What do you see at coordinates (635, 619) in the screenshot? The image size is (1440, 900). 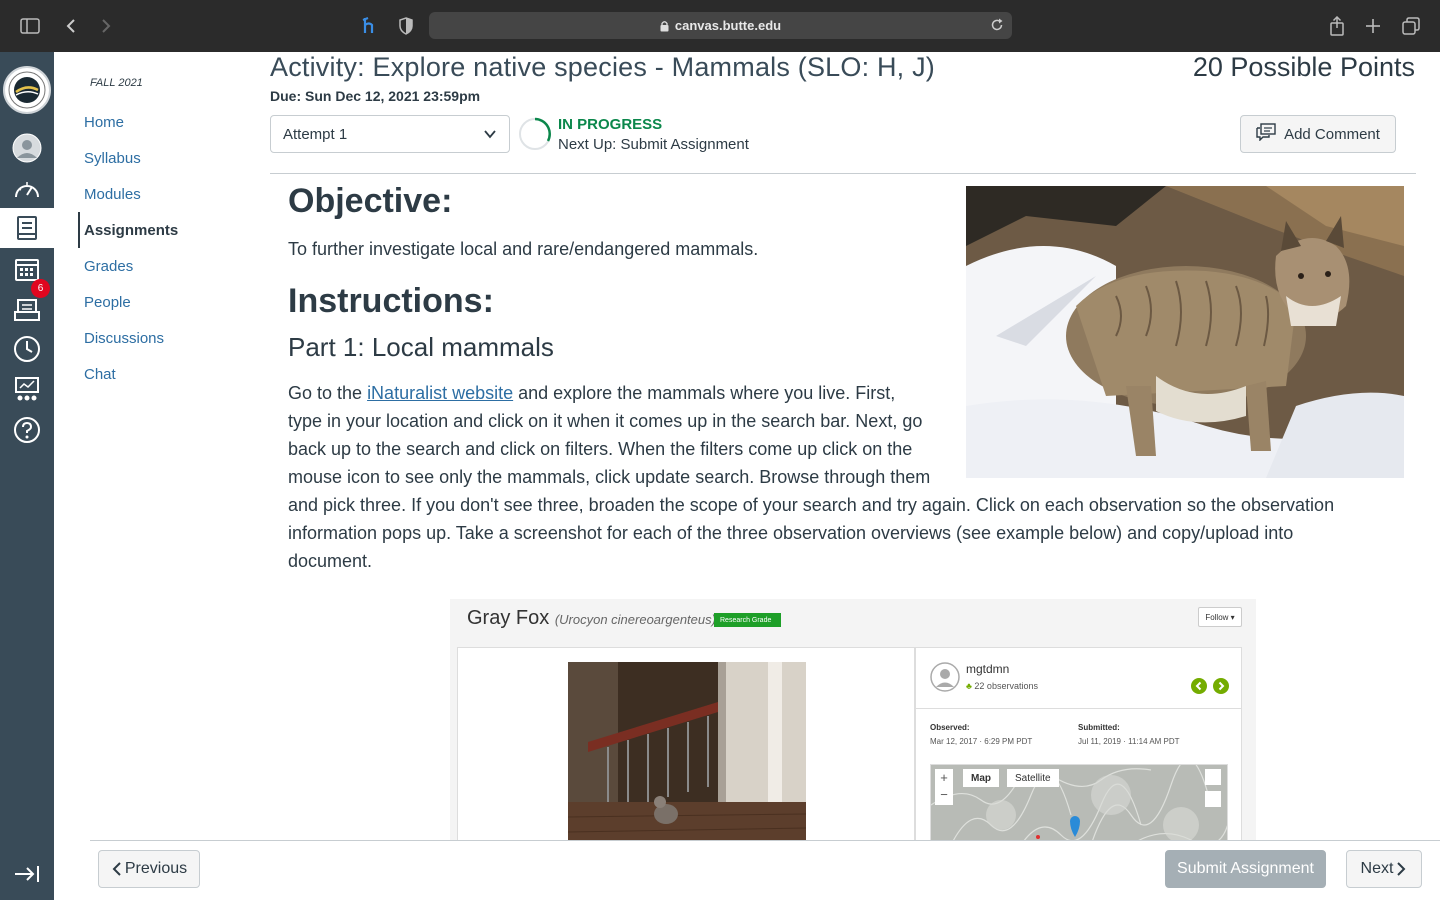 I see `species-scientific-name: (Urocyon cinereoargenteus)` at bounding box center [635, 619].